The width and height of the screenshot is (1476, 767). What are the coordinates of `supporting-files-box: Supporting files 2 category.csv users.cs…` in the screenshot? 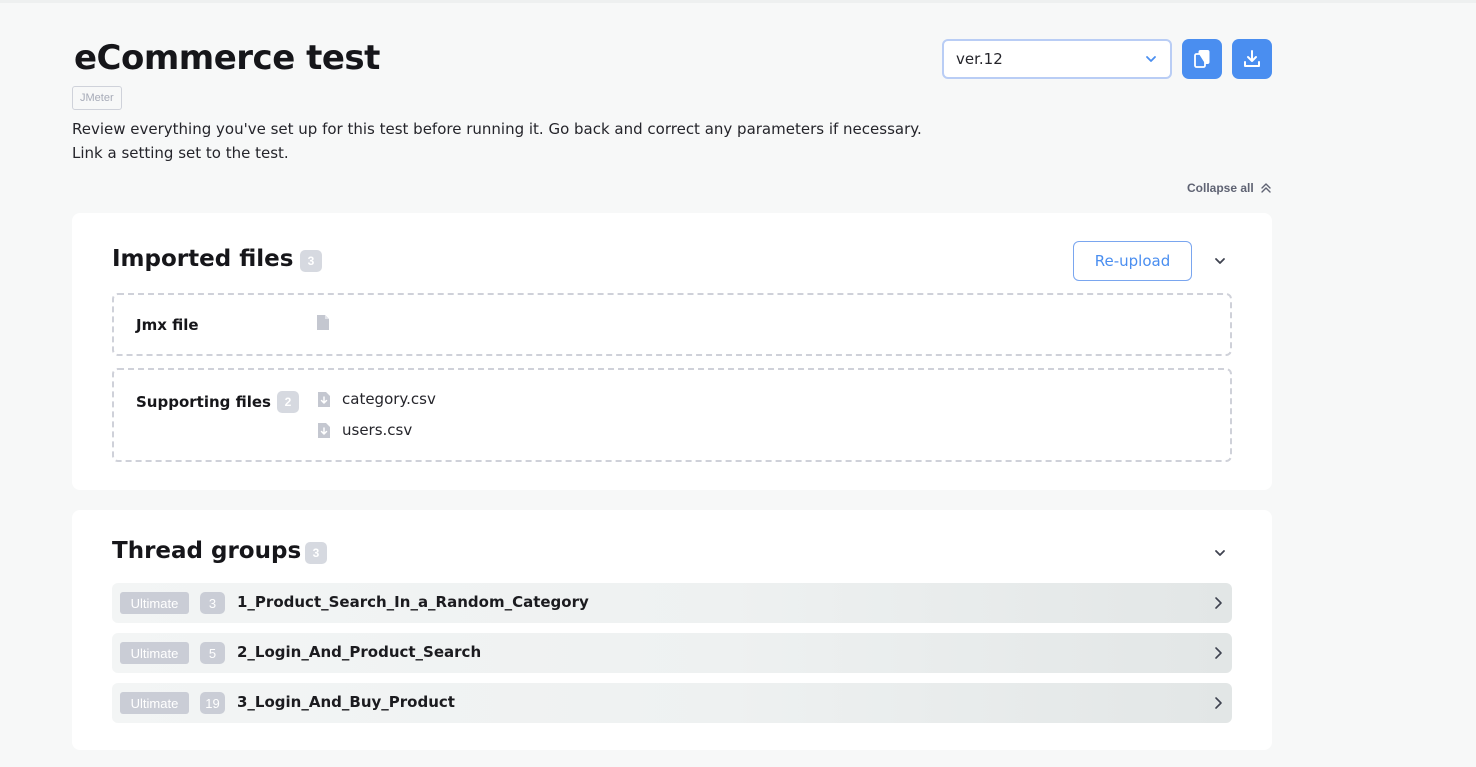 It's located at (672, 415).